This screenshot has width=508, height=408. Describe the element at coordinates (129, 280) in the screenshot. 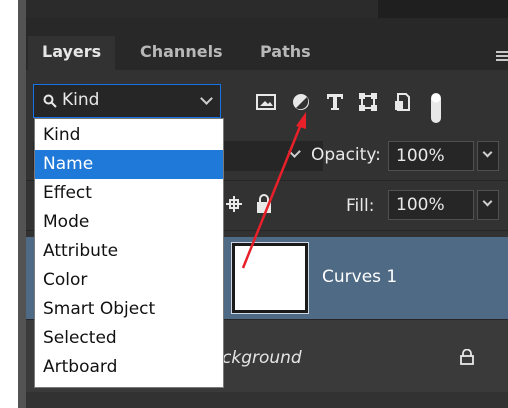

I see `dropdown-option-color: Color` at that location.